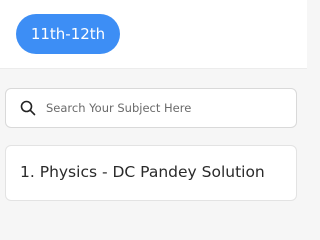 The height and width of the screenshot is (240, 320). I want to click on search-input, so click(161, 108).